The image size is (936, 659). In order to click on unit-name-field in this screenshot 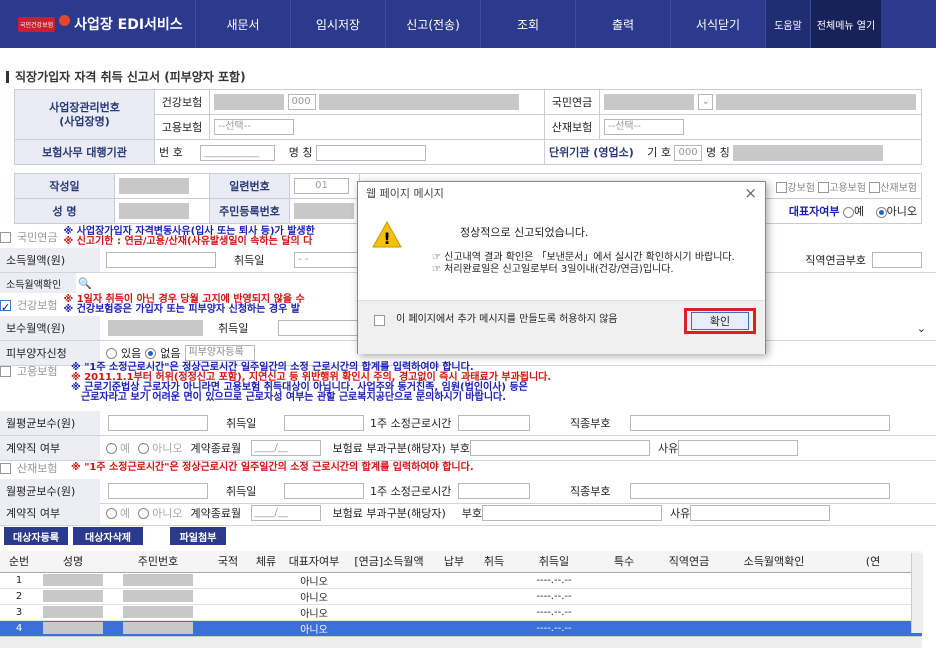, I will do `click(808, 152)`.